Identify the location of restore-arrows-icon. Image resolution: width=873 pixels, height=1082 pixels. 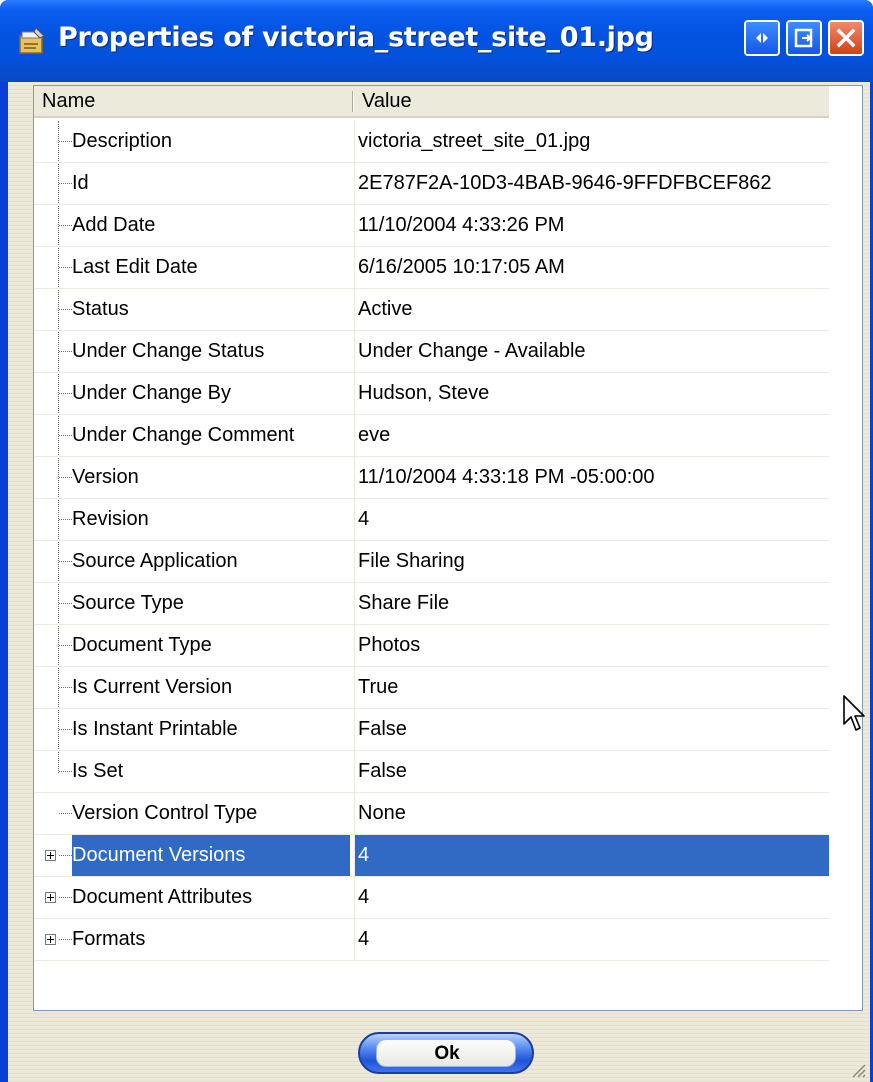
(762, 38).